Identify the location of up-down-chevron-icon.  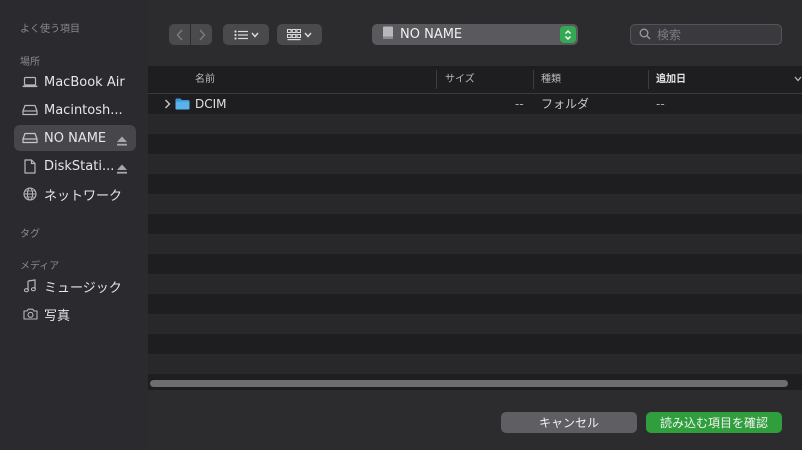
(568, 34).